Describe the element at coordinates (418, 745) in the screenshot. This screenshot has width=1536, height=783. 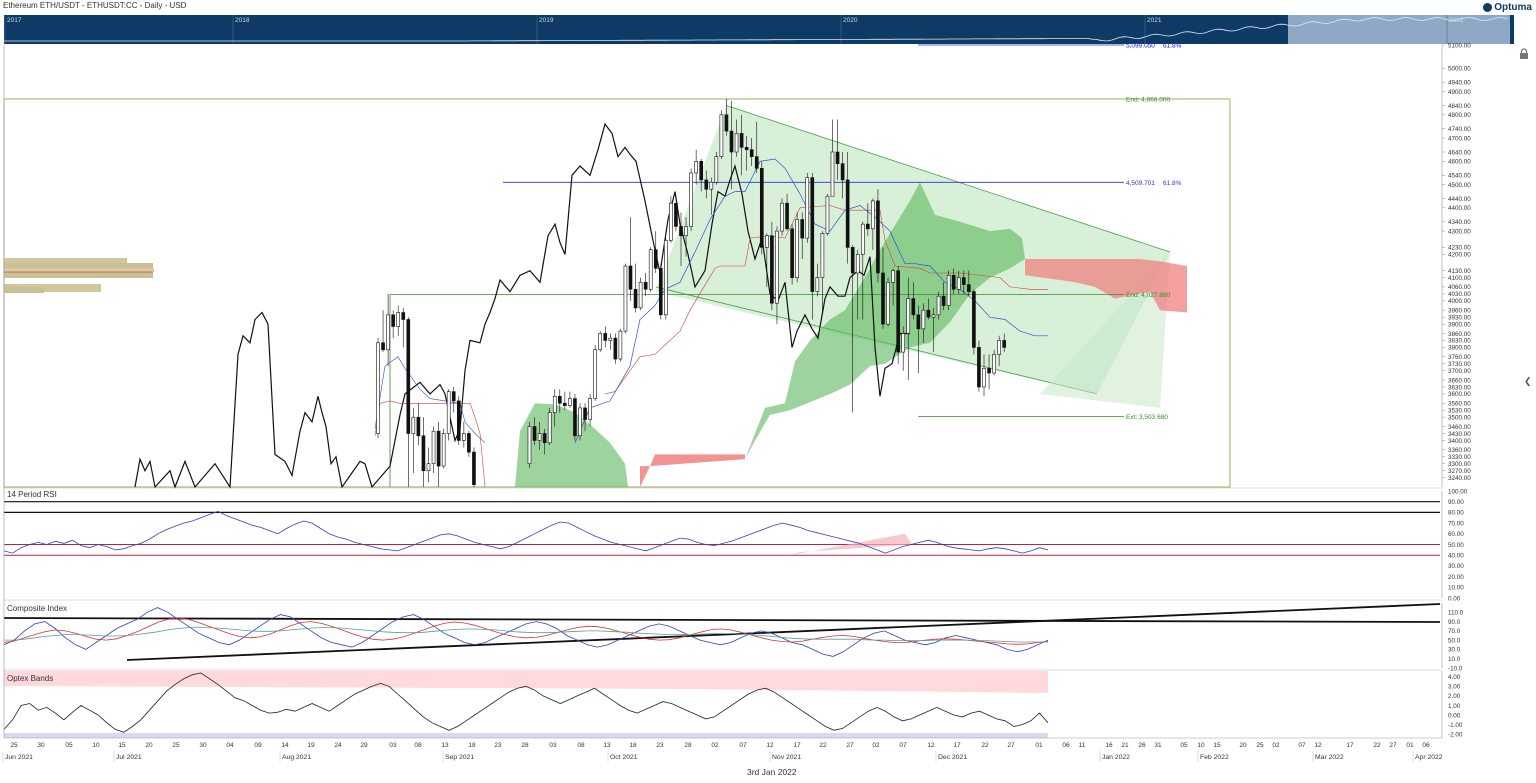
I see `time-tick-label: 08` at that location.